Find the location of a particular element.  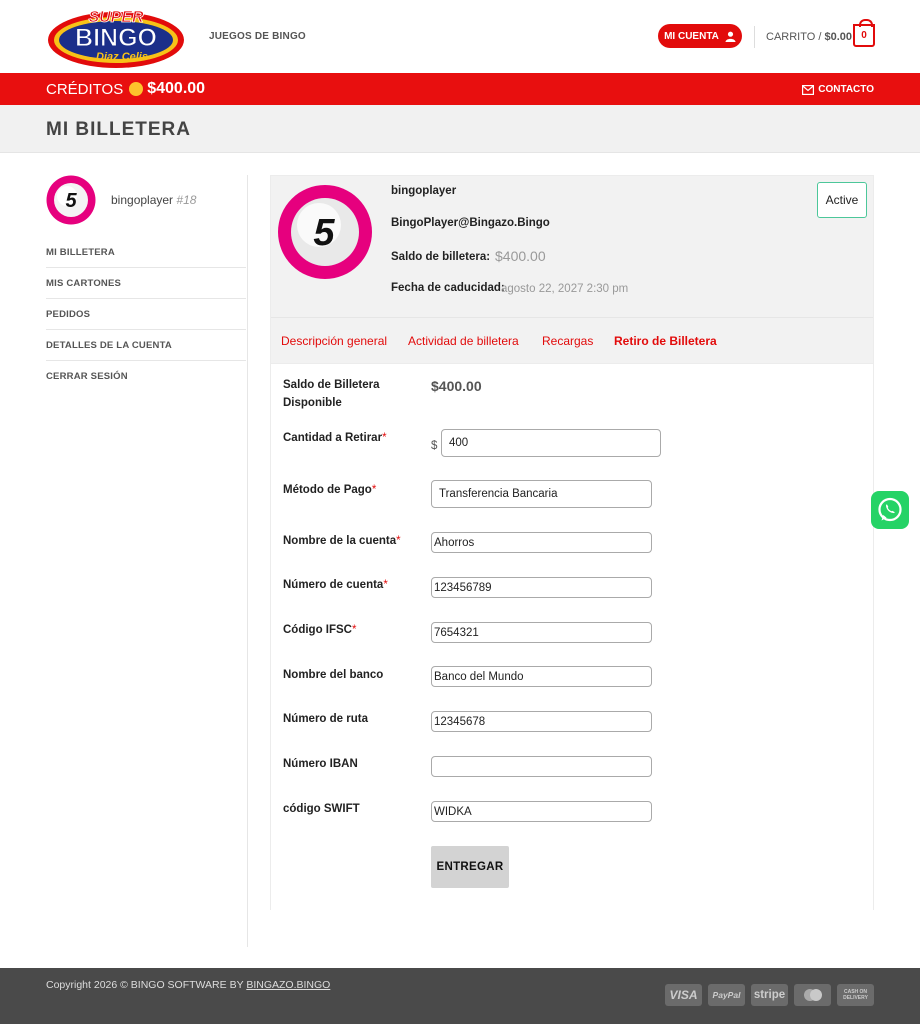

whatsapp-button is located at coordinates (890, 510).